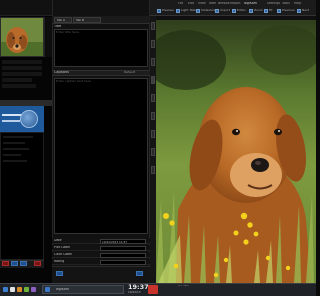 This screenshot has height=296, width=320. Describe the element at coordinates (273, 3) in the screenshot. I see `menu-settings: Settings` at that location.